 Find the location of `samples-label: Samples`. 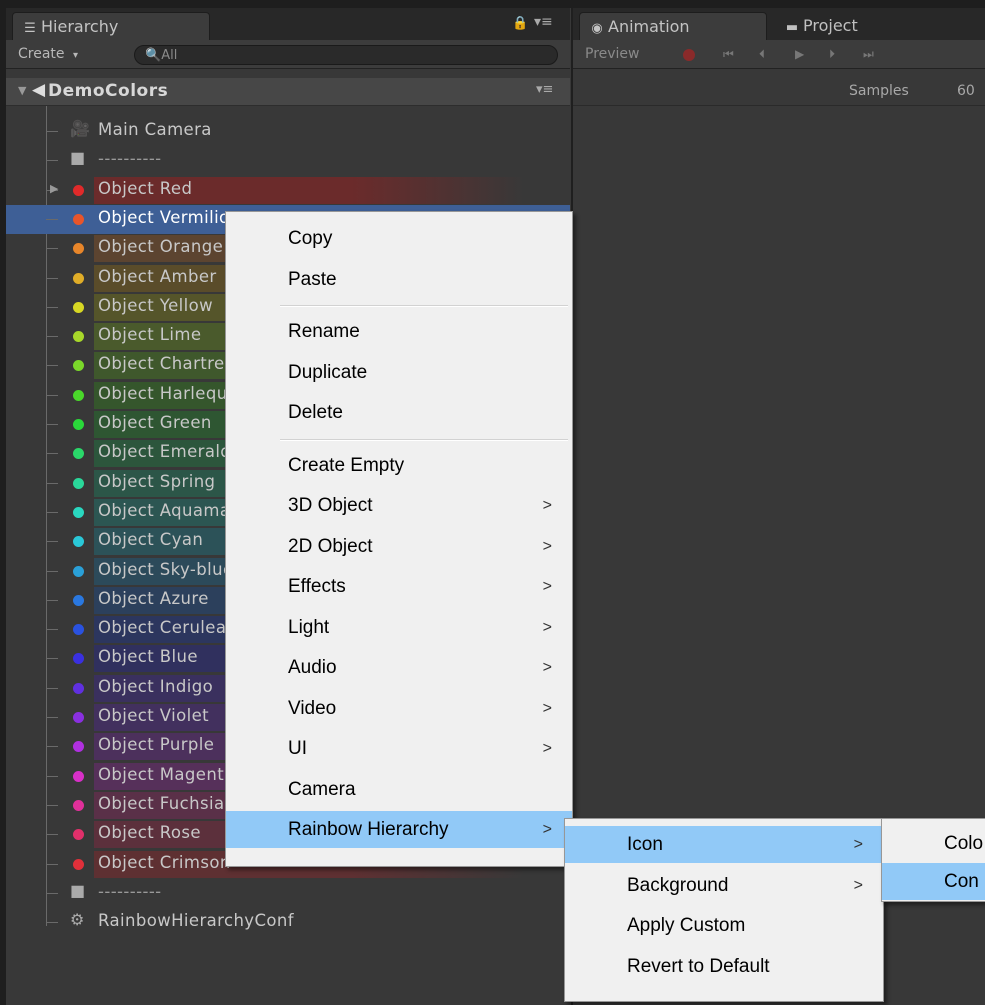

samples-label: Samples is located at coordinates (879, 91).